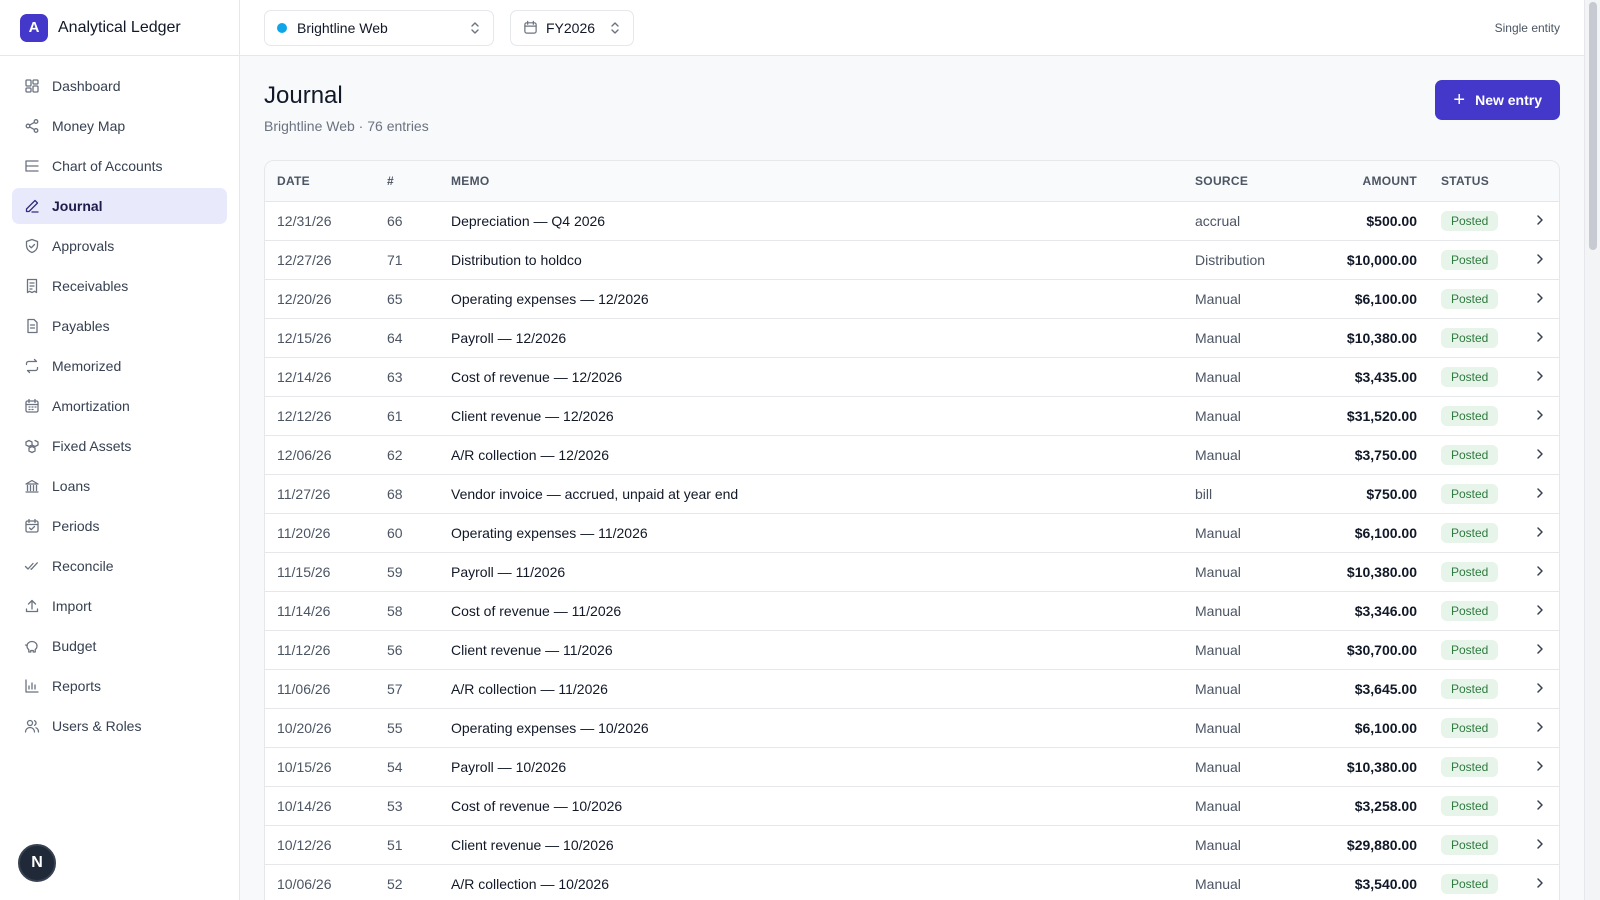 This screenshot has width=1600, height=900. Describe the element at coordinates (1592, 450) in the screenshot. I see `page-scrollbar` at that location.